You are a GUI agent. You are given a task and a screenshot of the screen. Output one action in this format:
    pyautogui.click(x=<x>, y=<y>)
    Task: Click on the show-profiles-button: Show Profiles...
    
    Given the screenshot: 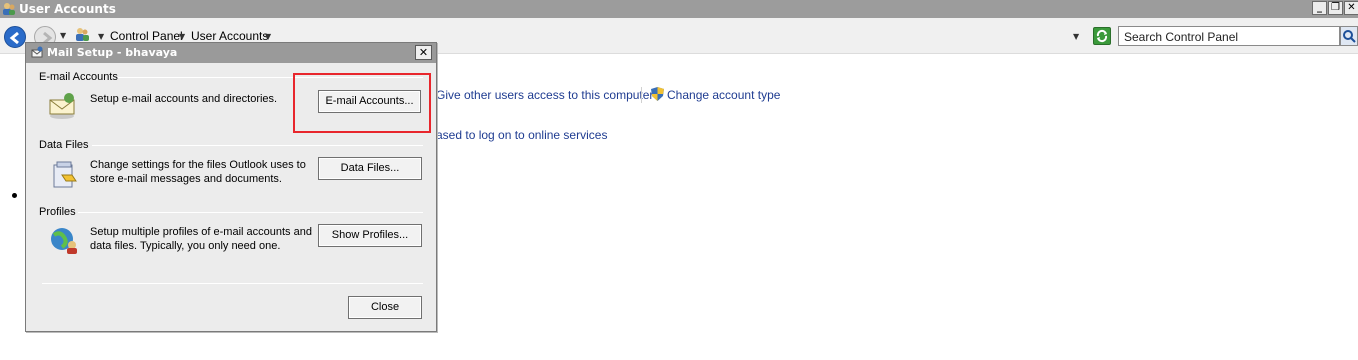 What is the action you would take?
    pyautogui.click(x=370, y=235)
    